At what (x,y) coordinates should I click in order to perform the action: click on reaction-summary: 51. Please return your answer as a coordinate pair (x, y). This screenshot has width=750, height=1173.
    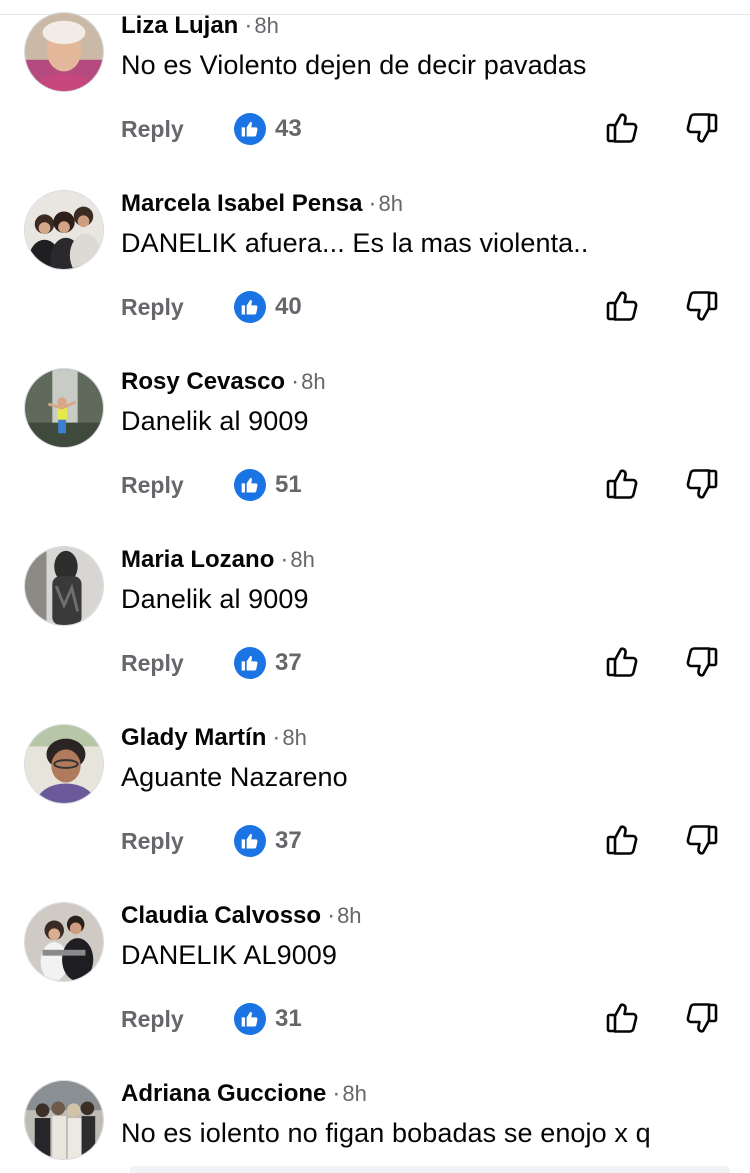
    Looking at the image, I should click on (268, 485).